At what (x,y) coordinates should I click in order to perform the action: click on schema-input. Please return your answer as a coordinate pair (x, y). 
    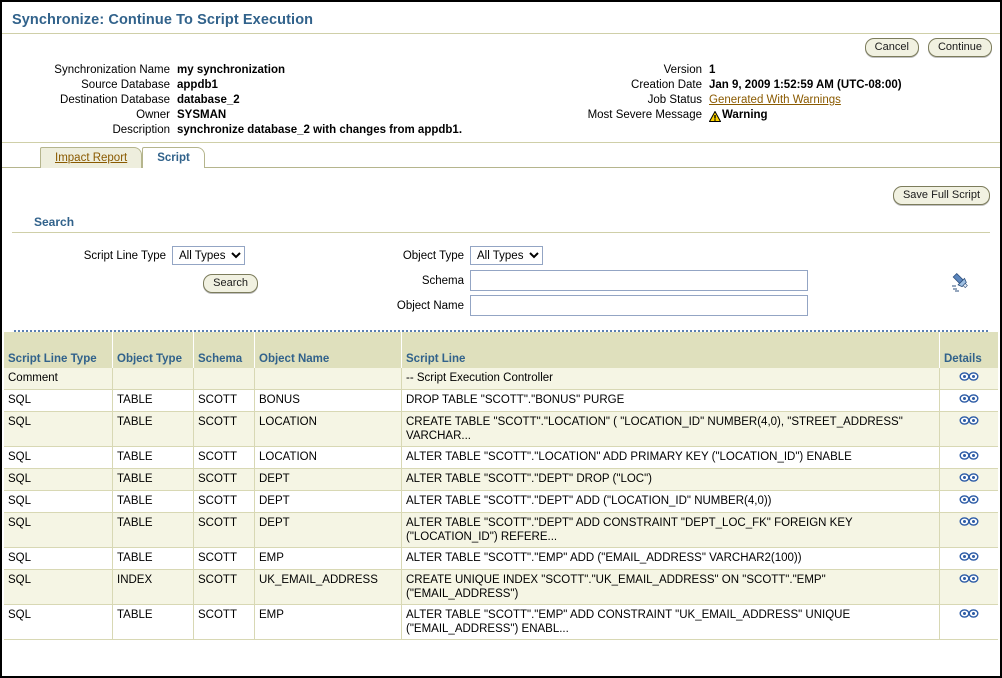
    Looking at the image, I should click on (639, 280).